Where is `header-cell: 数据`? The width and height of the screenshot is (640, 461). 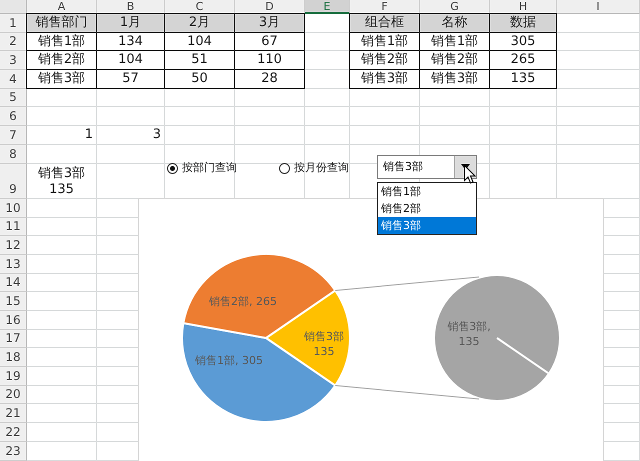
header-cell: 数据 is located at coordinates (523, 23).